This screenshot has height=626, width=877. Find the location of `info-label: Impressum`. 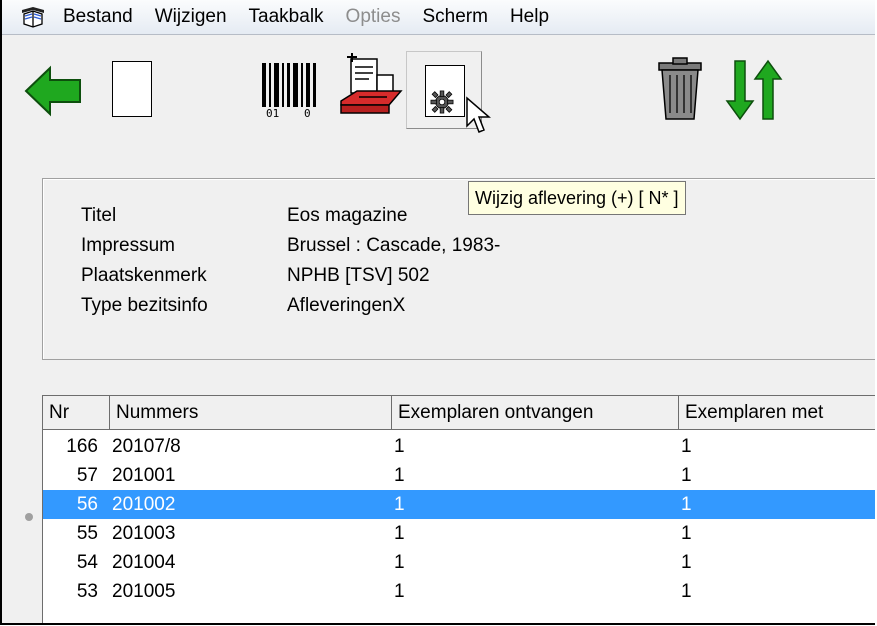

info-label: Impressum is located at coordinates (128, 245).